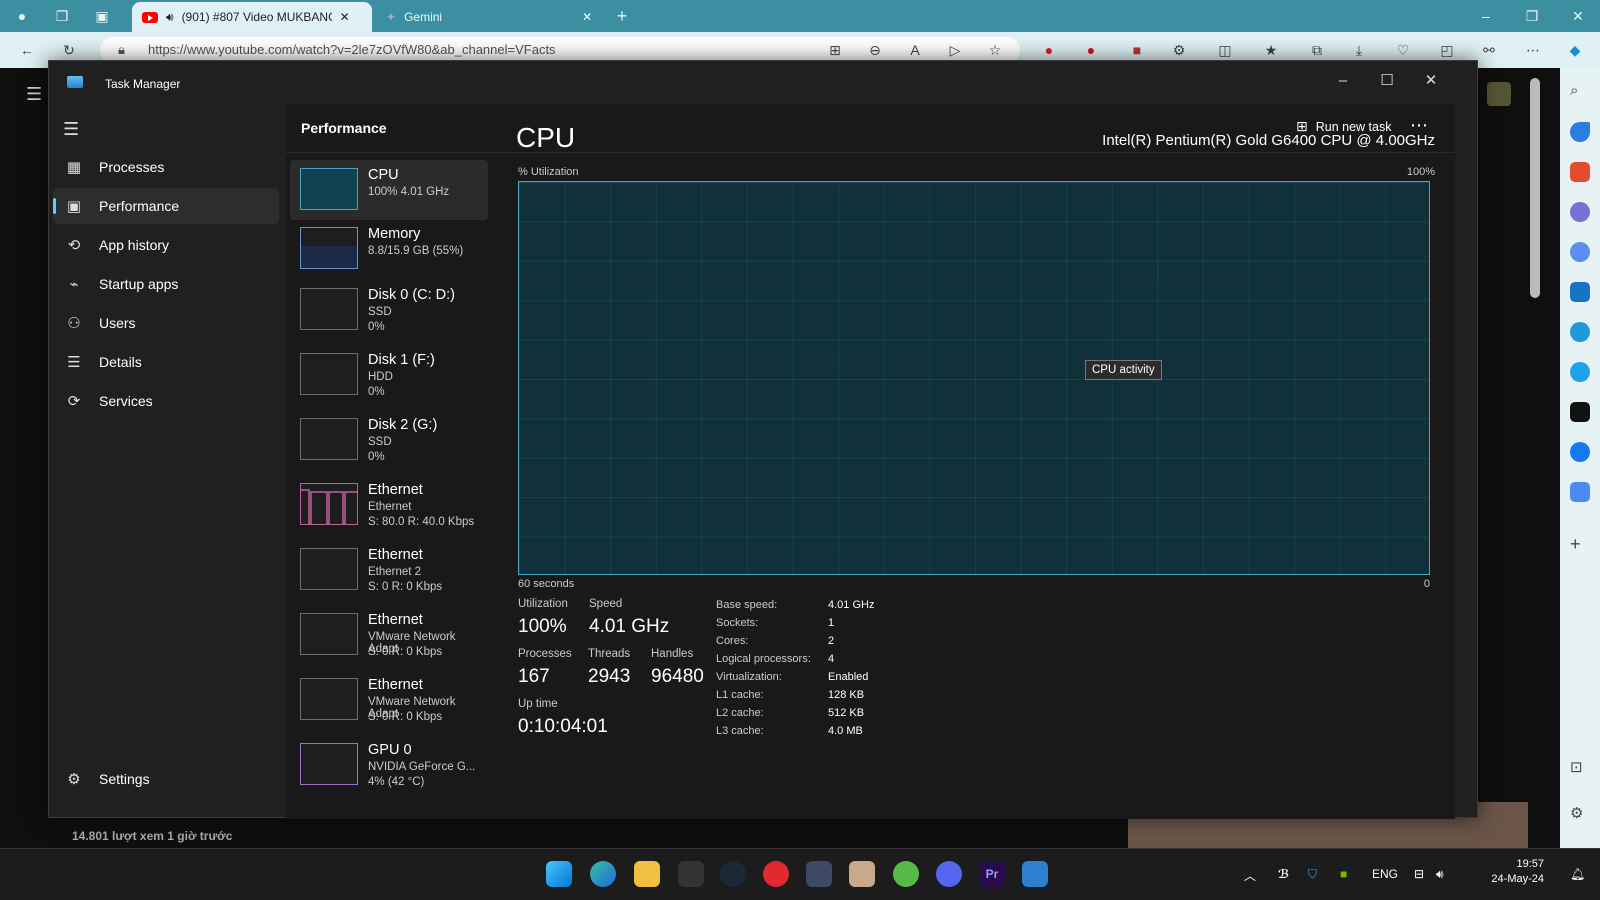 The width and height of the screenshot is (1600, 900). I want to click on new-tab-icon: +, so click(622, 16).